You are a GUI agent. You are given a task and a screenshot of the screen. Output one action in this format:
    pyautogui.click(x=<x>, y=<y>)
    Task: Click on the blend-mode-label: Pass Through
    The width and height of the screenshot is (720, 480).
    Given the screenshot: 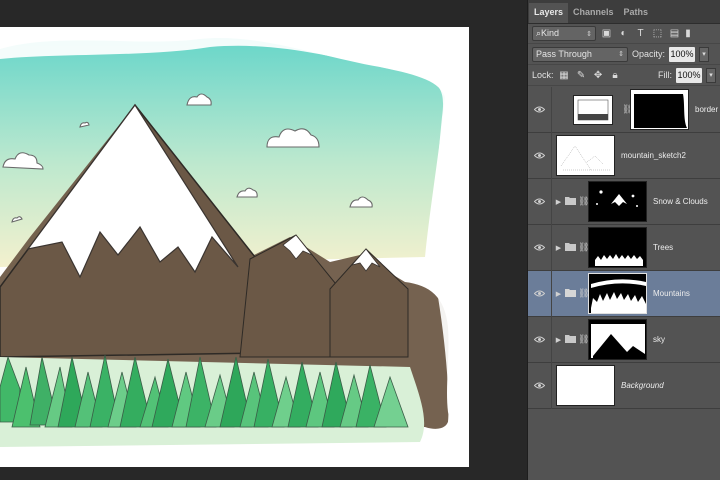 What is the action you would take?
    pyautogui.click(x=564, y=54)
    